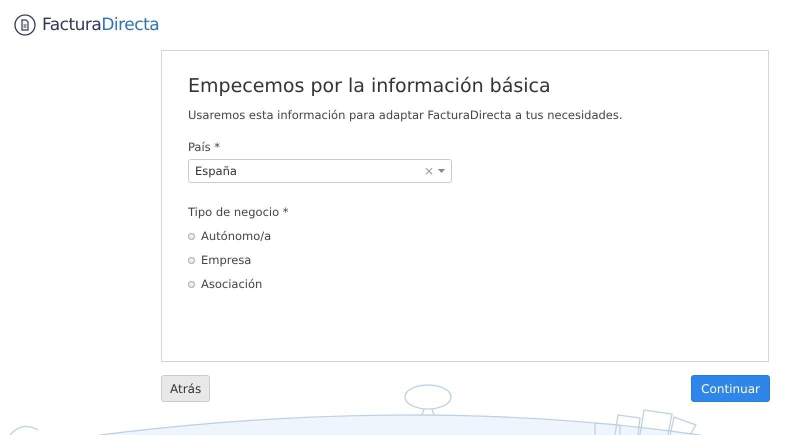 The width and height of the screenshot is (800, 435). What do you see at coordinates (101, 25) in the screenshot?
I see `logo-text: FacturaDirecta` at bounding box center [101, 25].